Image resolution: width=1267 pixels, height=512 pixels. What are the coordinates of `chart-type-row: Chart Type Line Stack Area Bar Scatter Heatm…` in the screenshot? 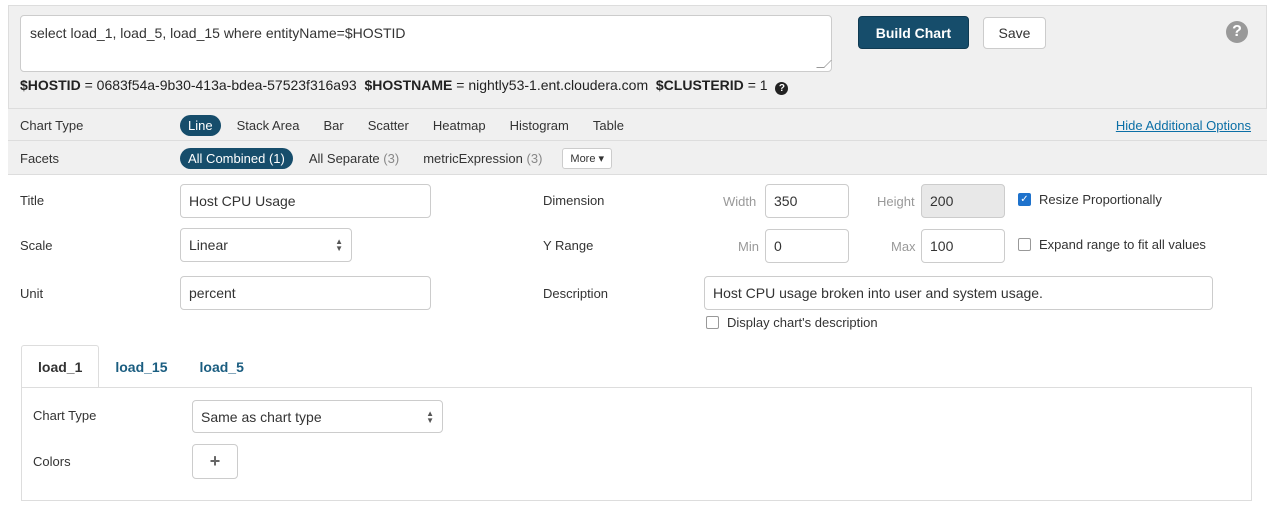 It's located at (637, 124).